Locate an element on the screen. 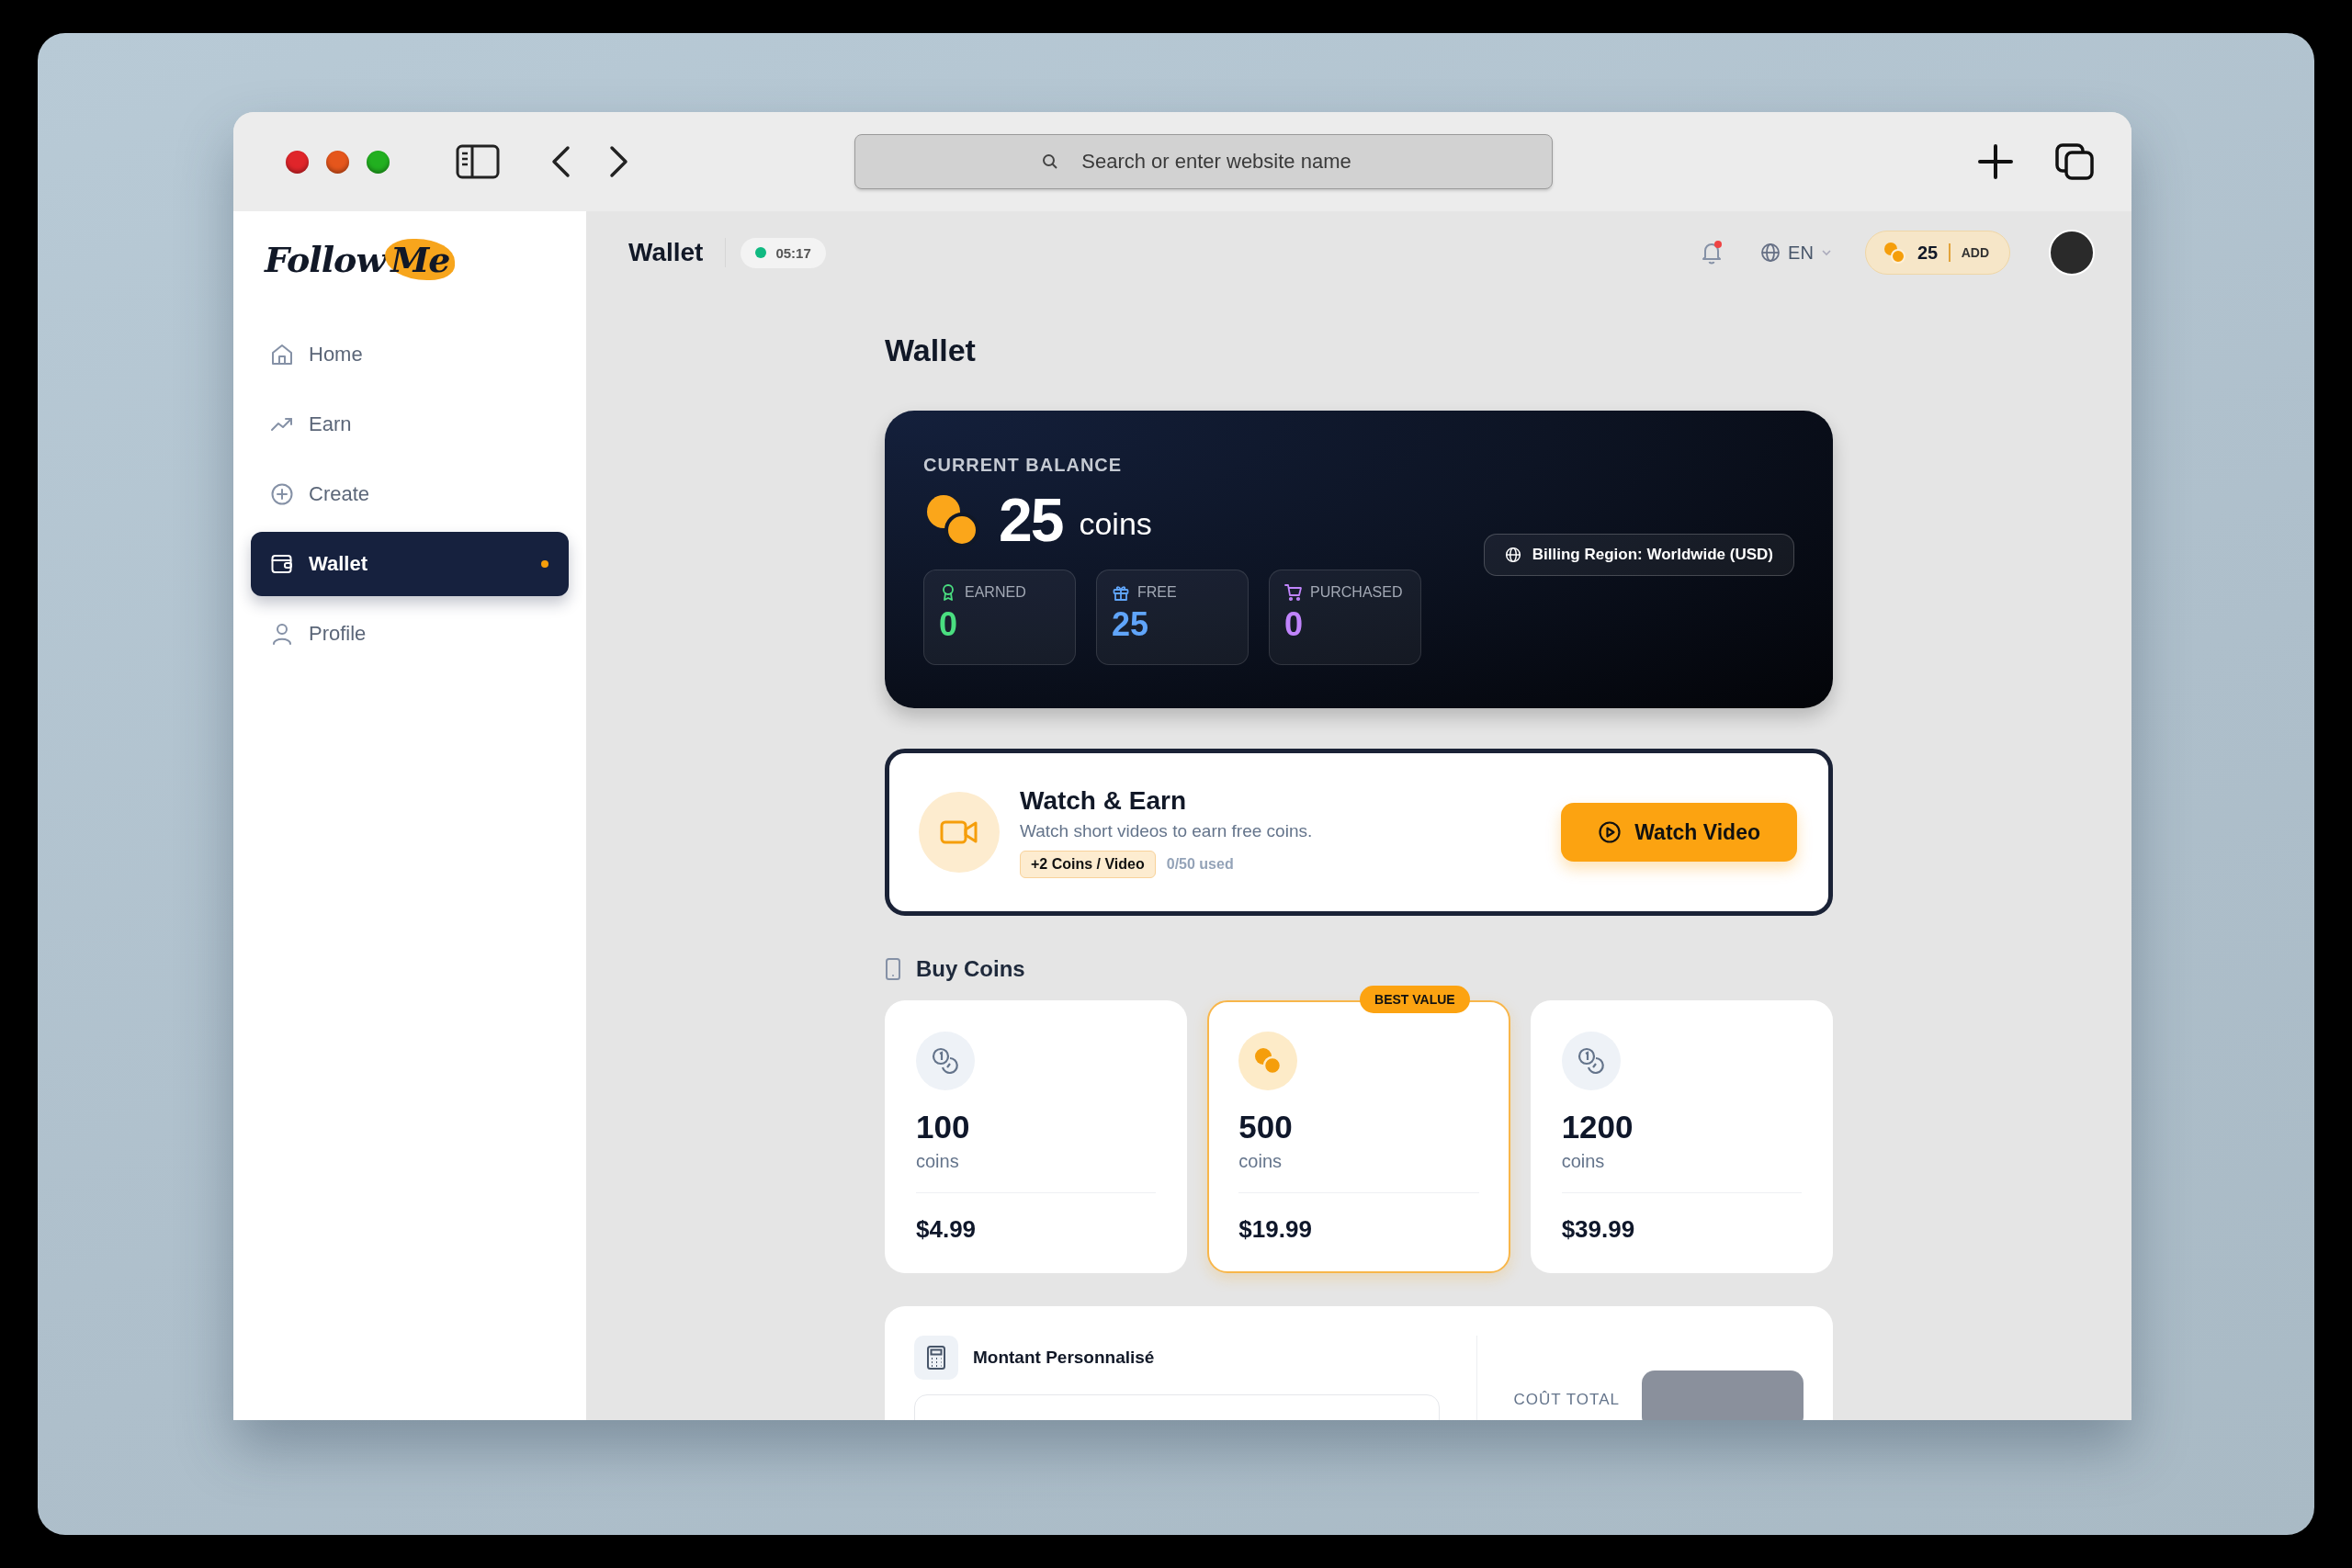  zoom-window-button is located at coordinates (379, 162).